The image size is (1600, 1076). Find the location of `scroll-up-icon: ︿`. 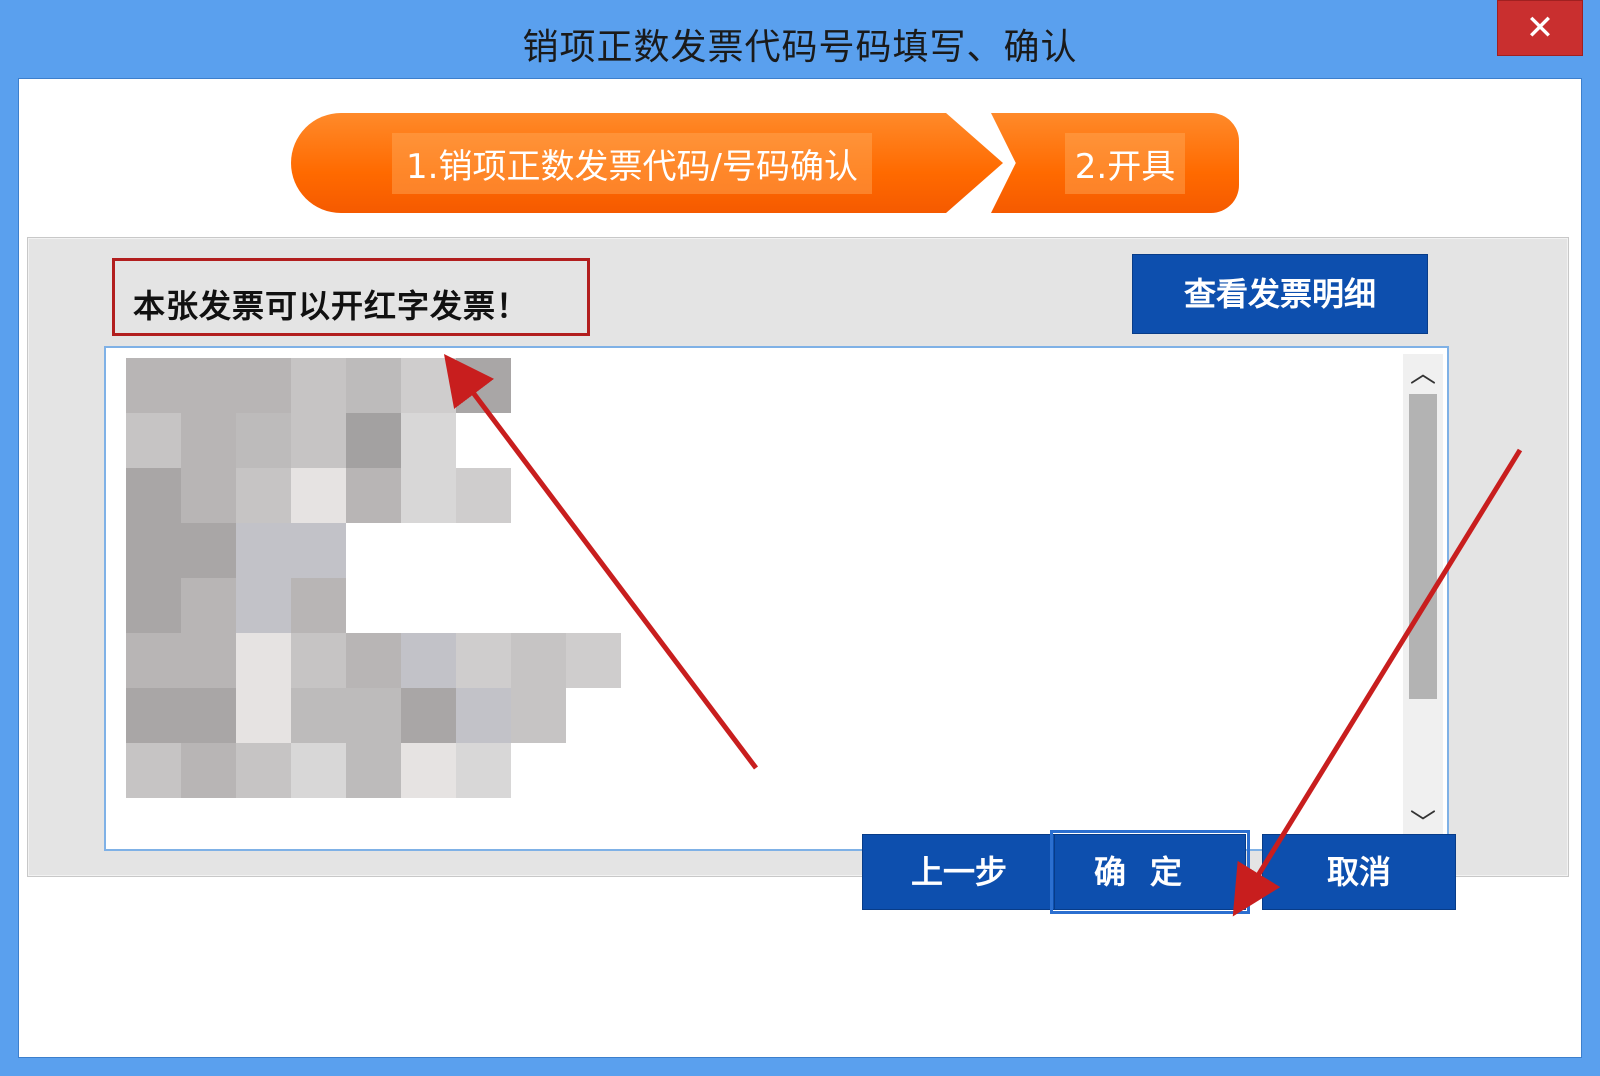

scroll-up-icon: ︿ is located at coordinates (1423, 374).